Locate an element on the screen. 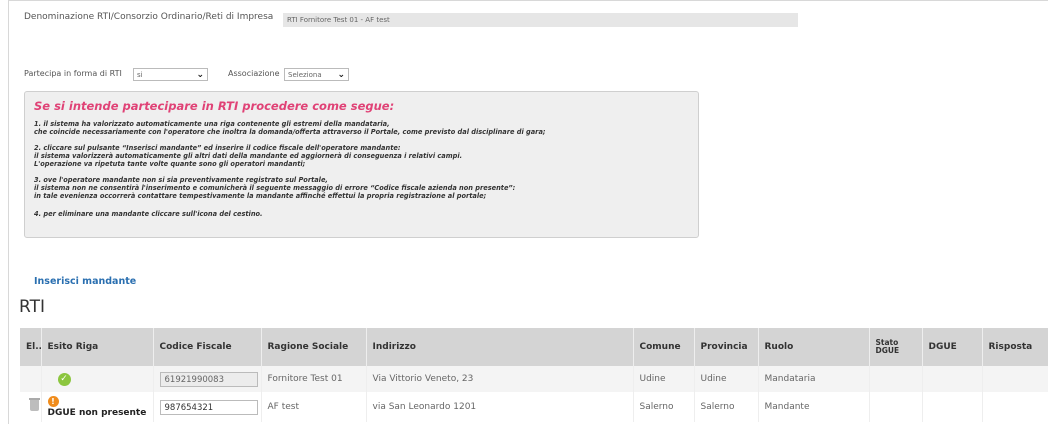  associazione-select: Seleziona ⌄ is located at coordinates (316, 74).